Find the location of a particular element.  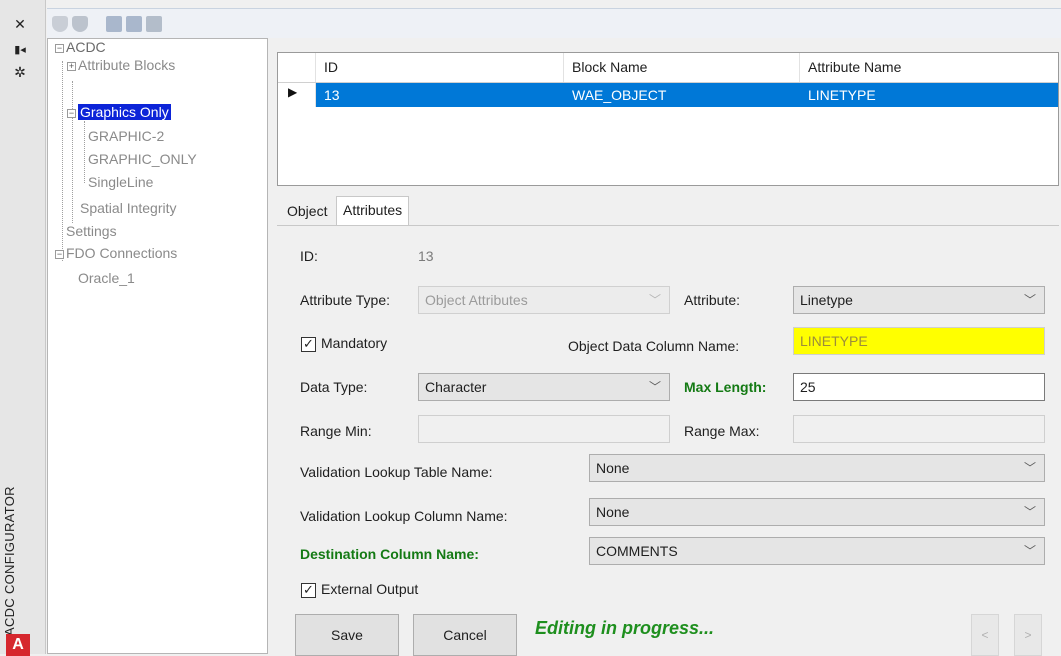

save-button: Save is located at coordinates (347, 635).